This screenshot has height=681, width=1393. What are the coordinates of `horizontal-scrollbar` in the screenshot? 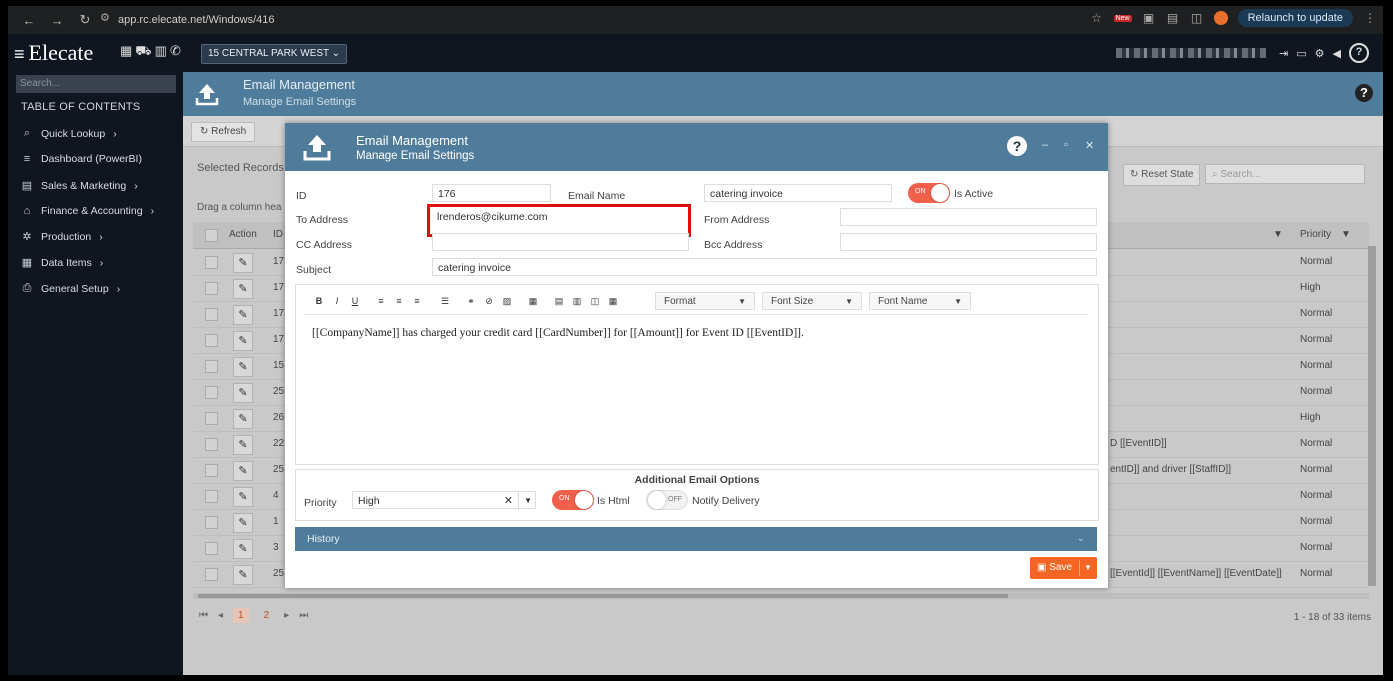 It's located at (781, 596).